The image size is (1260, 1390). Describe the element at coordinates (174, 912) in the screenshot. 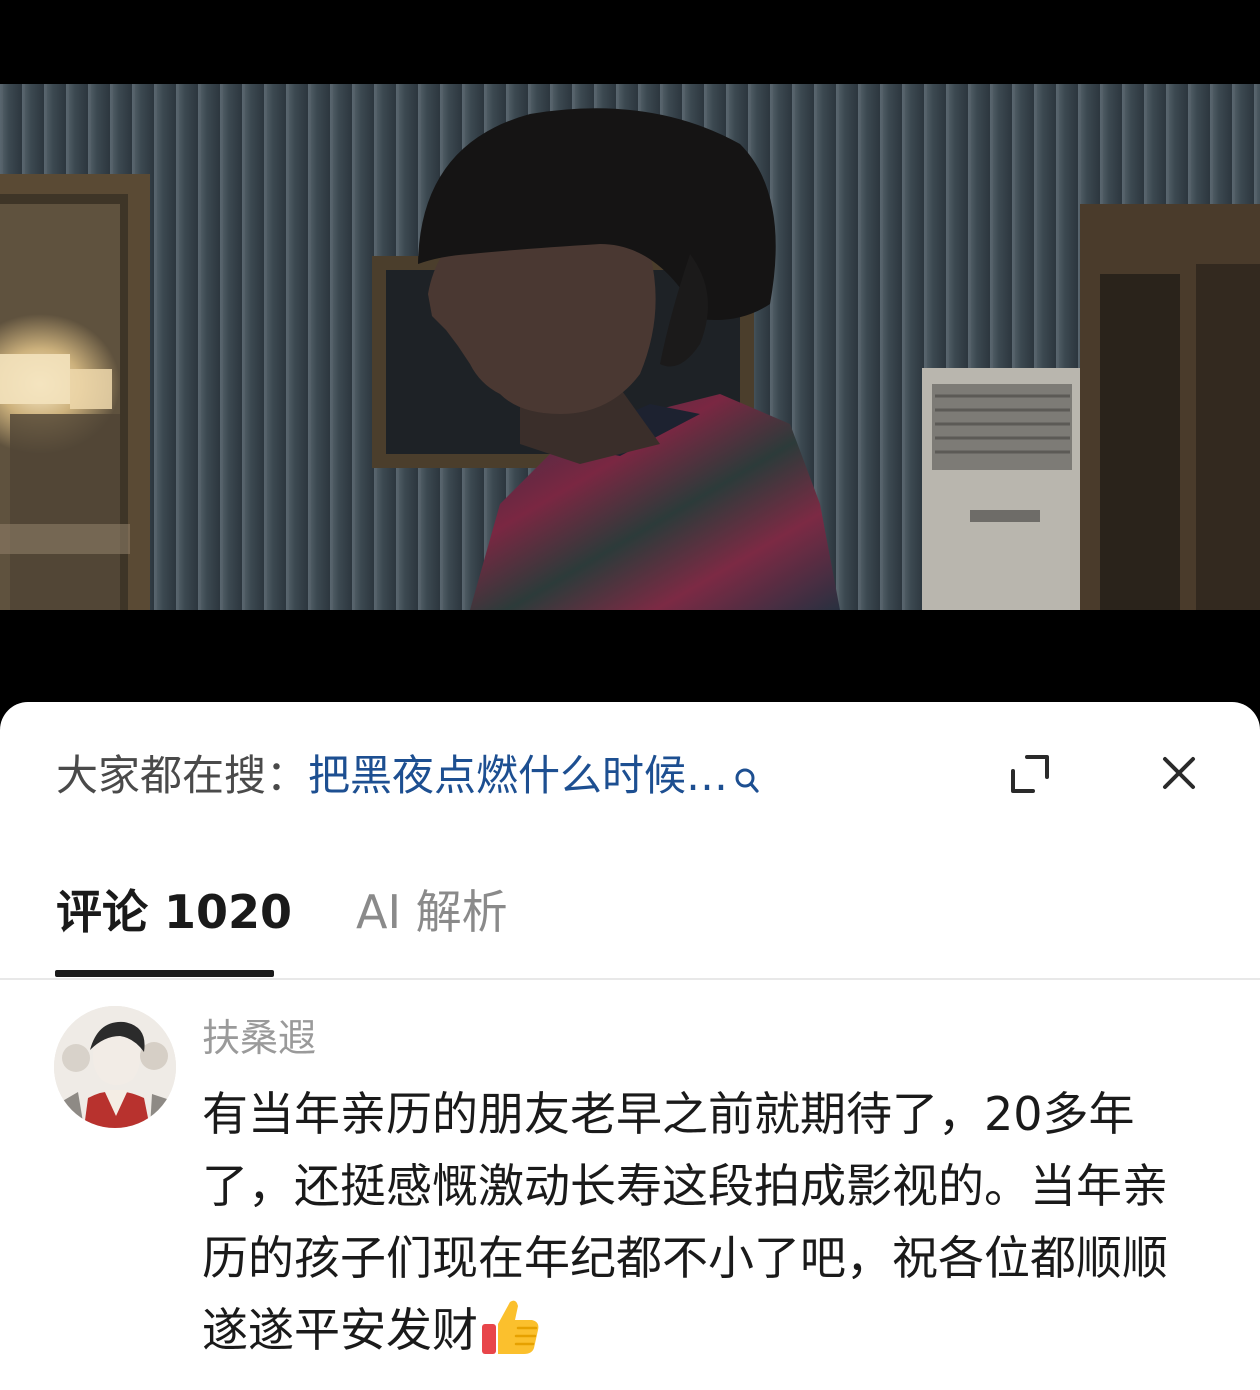

I see `tab-comments: 评论 1020` at that location.